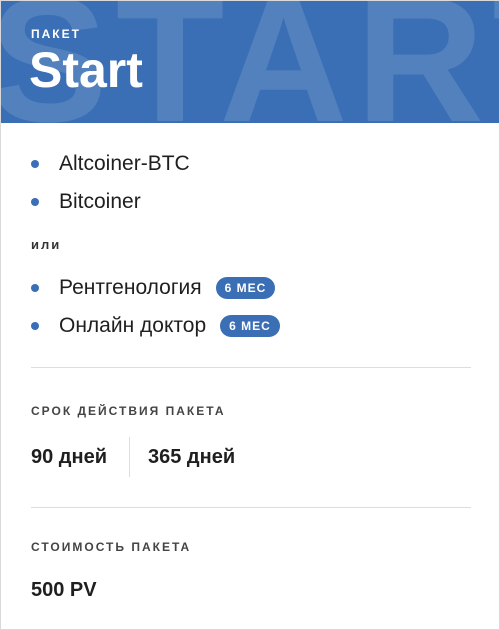 The image size is (500, 630). I want to click on validity-options: 90 дней 365 дней, so click(133, 457).